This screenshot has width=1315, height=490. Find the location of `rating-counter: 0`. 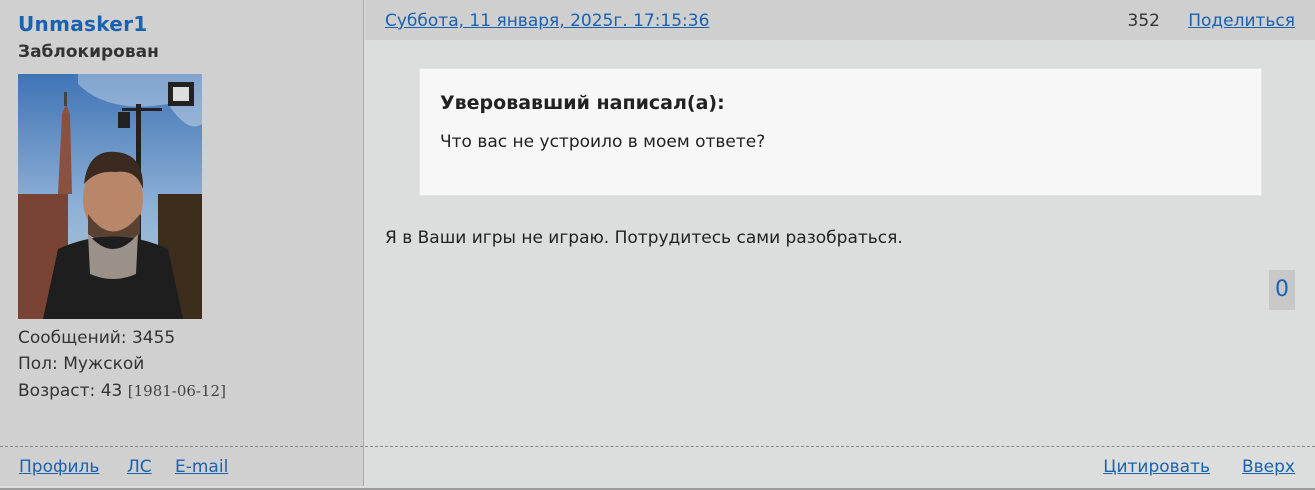

rating-counter: 0 is located at coordinates (1282, 290).